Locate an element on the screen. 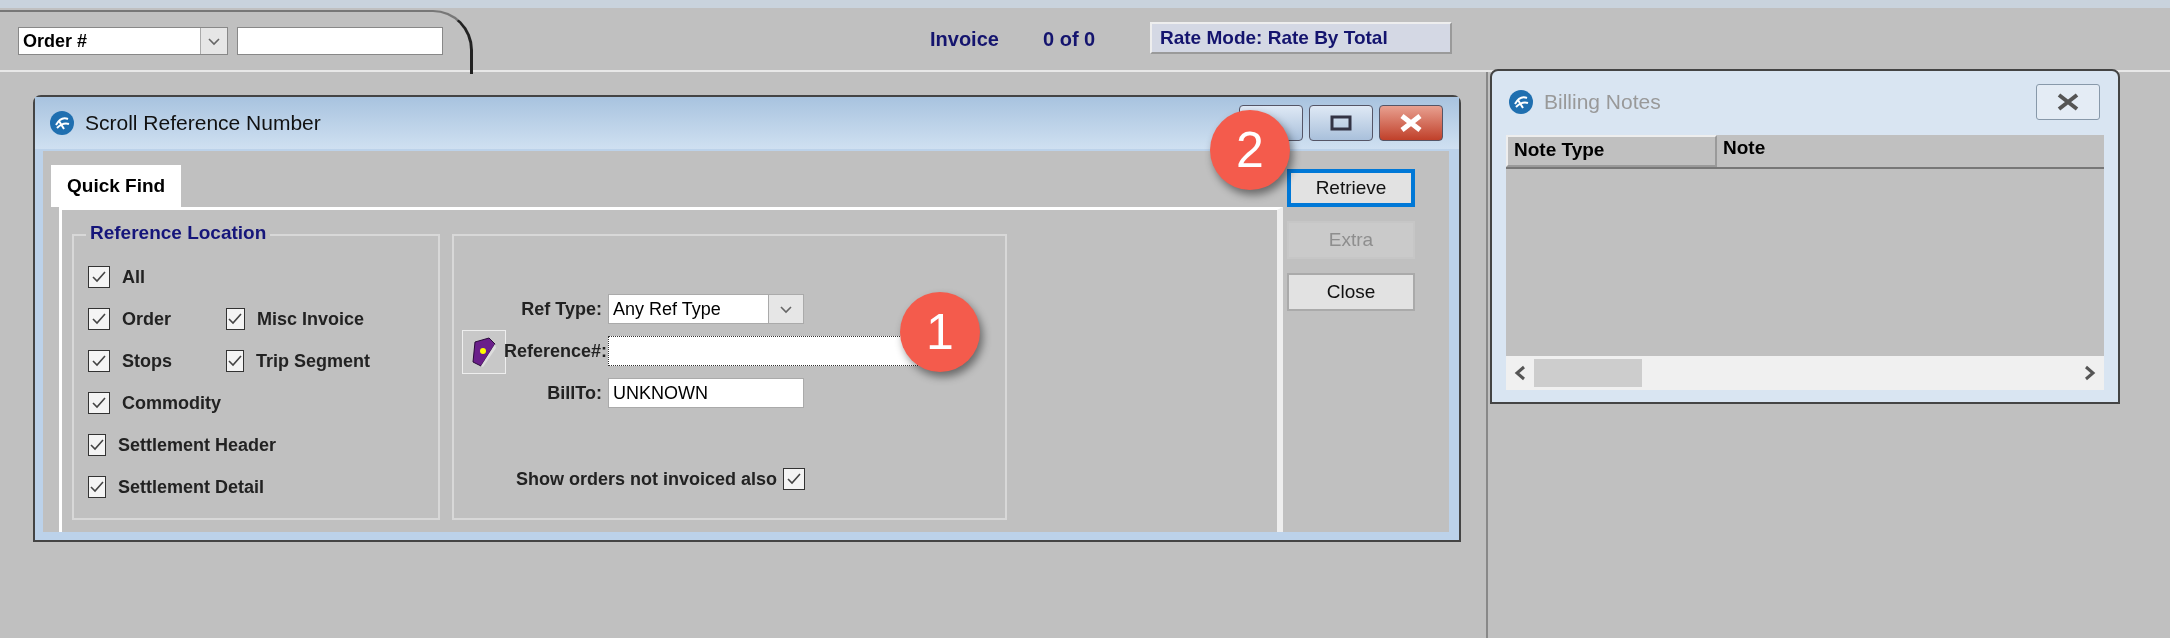  window-title: Billing Notes is located at coordinates (1602, 102).